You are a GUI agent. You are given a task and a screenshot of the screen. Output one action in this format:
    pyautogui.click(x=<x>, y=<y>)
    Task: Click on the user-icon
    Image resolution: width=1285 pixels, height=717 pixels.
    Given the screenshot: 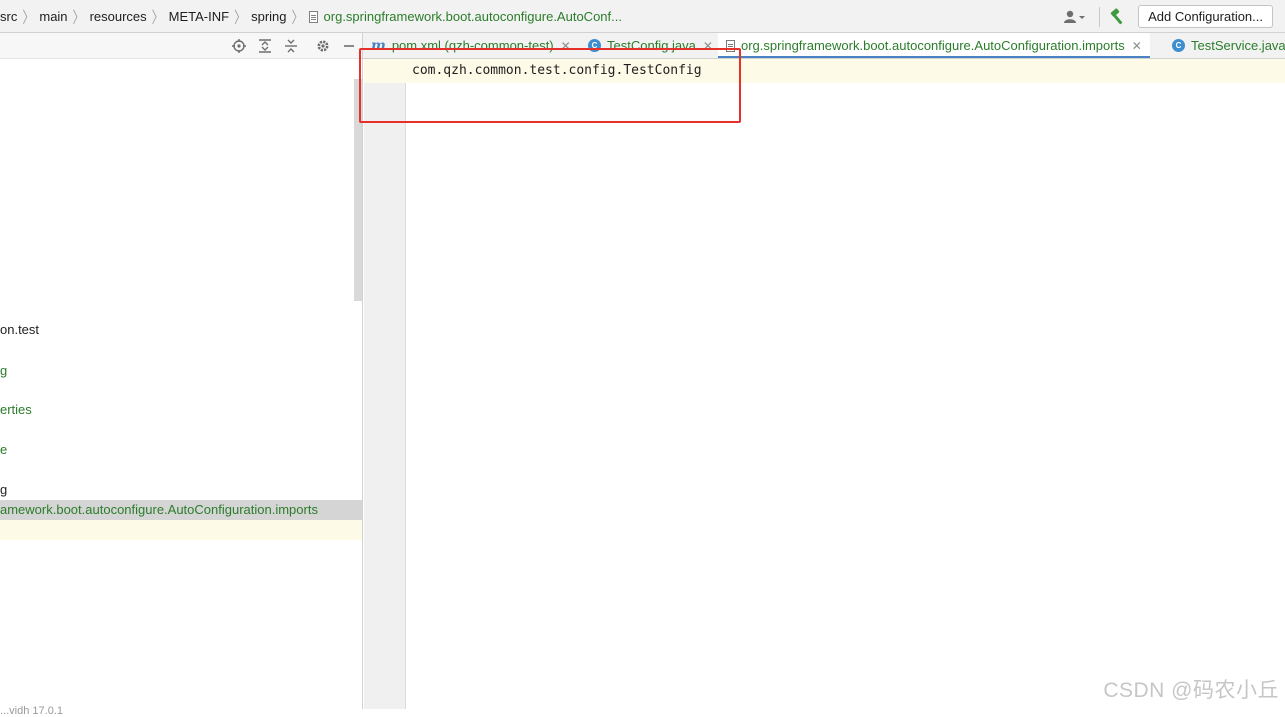 What is the action you would take?
    pyautogui.click(x=1075, y=17)
    